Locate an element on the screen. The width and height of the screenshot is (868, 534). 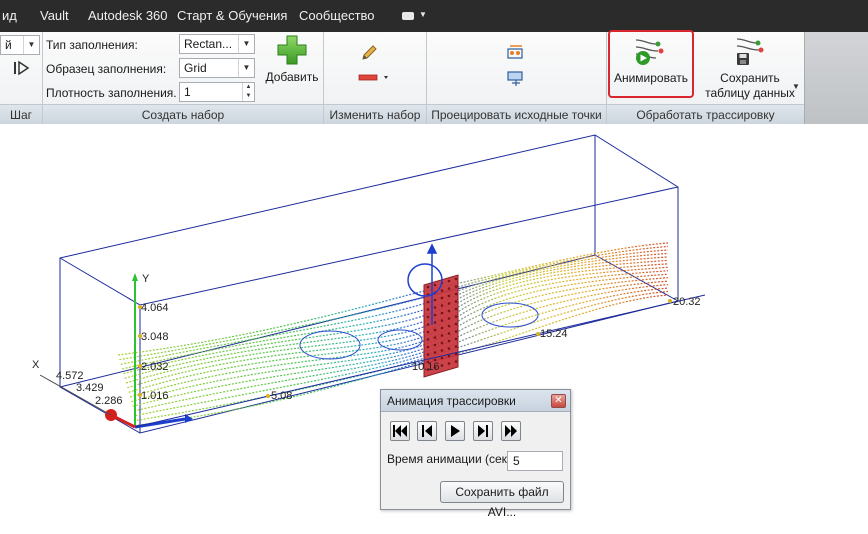
step-back-icon is located at coordinates (427, 431).